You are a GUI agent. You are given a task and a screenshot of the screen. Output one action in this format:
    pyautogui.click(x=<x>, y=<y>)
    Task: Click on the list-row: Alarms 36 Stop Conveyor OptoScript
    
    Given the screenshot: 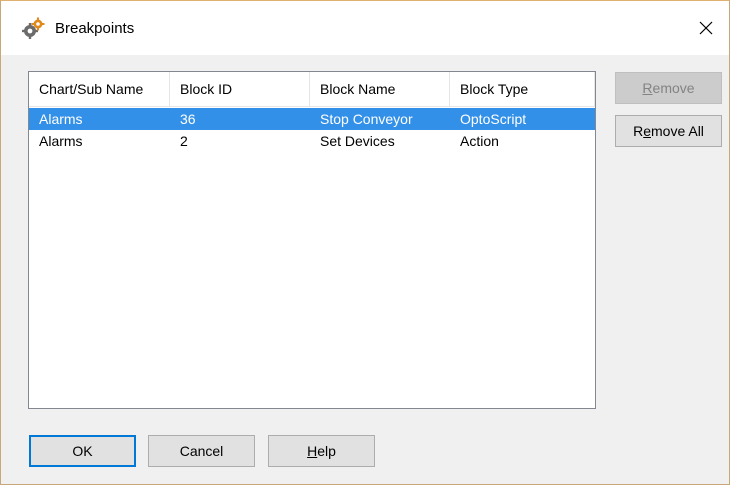 What is the action you would take?
    pyautogui.click(x=312, y=119)
    